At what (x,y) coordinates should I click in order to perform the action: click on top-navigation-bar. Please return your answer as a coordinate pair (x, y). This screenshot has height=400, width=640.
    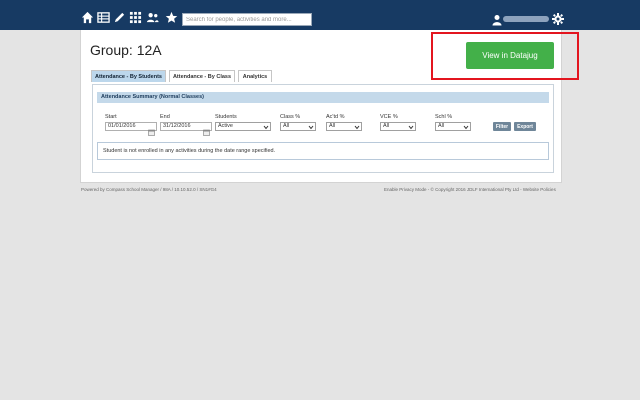
    Looking at the image, I should click on (320, 15).